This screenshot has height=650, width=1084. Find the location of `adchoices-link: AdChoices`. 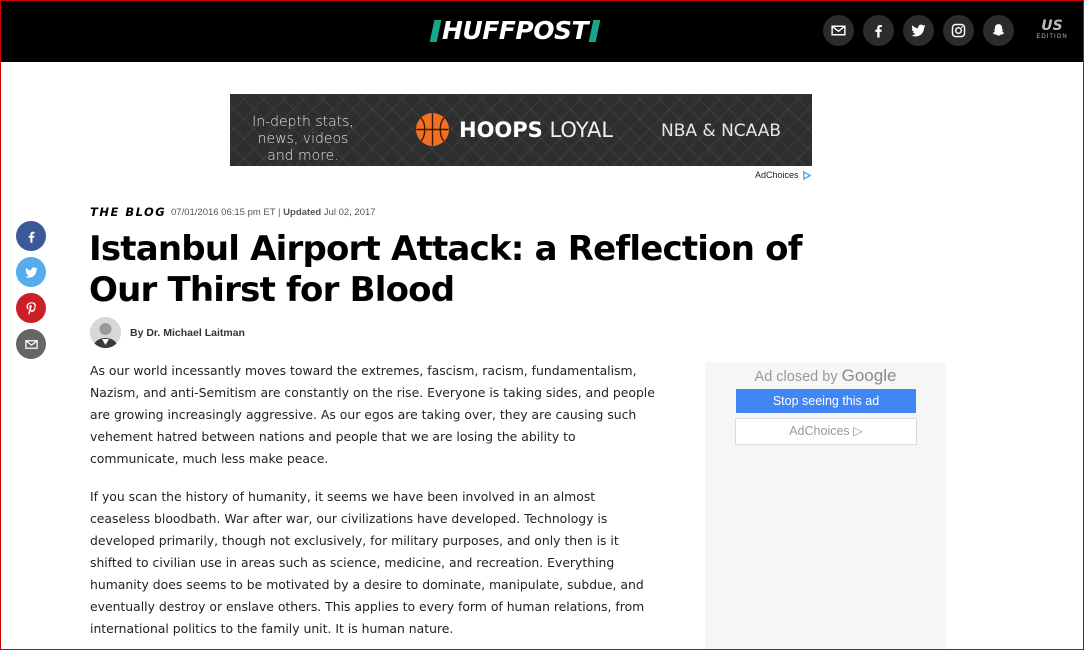

adchoices-link: AdChoices is located at coordinates (783, 175).